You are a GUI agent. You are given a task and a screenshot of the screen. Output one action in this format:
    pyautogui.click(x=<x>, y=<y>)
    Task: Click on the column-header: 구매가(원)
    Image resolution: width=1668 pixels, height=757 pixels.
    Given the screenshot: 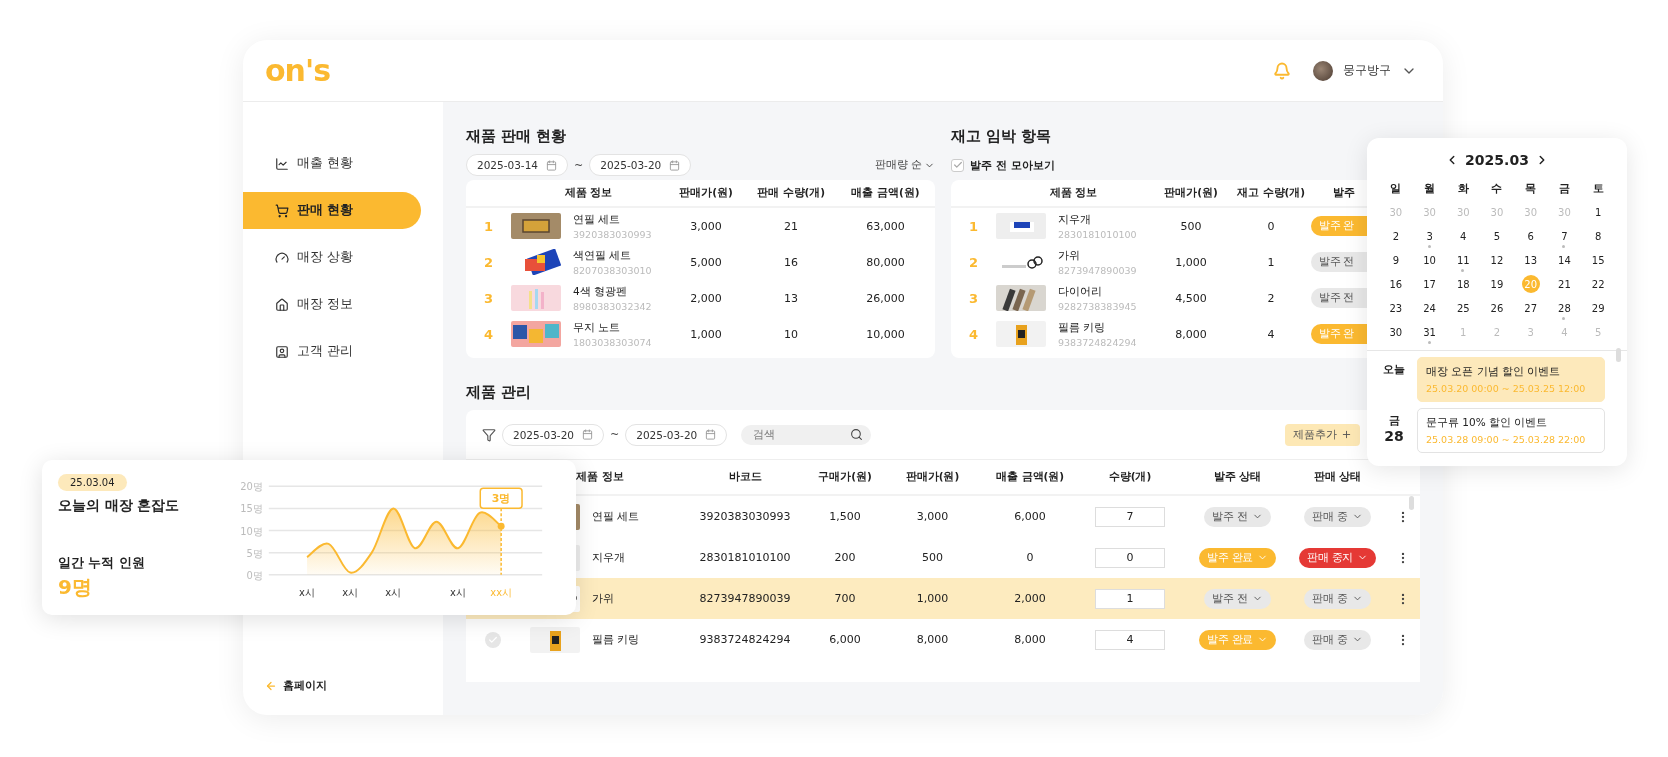 What is the action you would take?
    pyautogui.click(x=845, y=477)
    